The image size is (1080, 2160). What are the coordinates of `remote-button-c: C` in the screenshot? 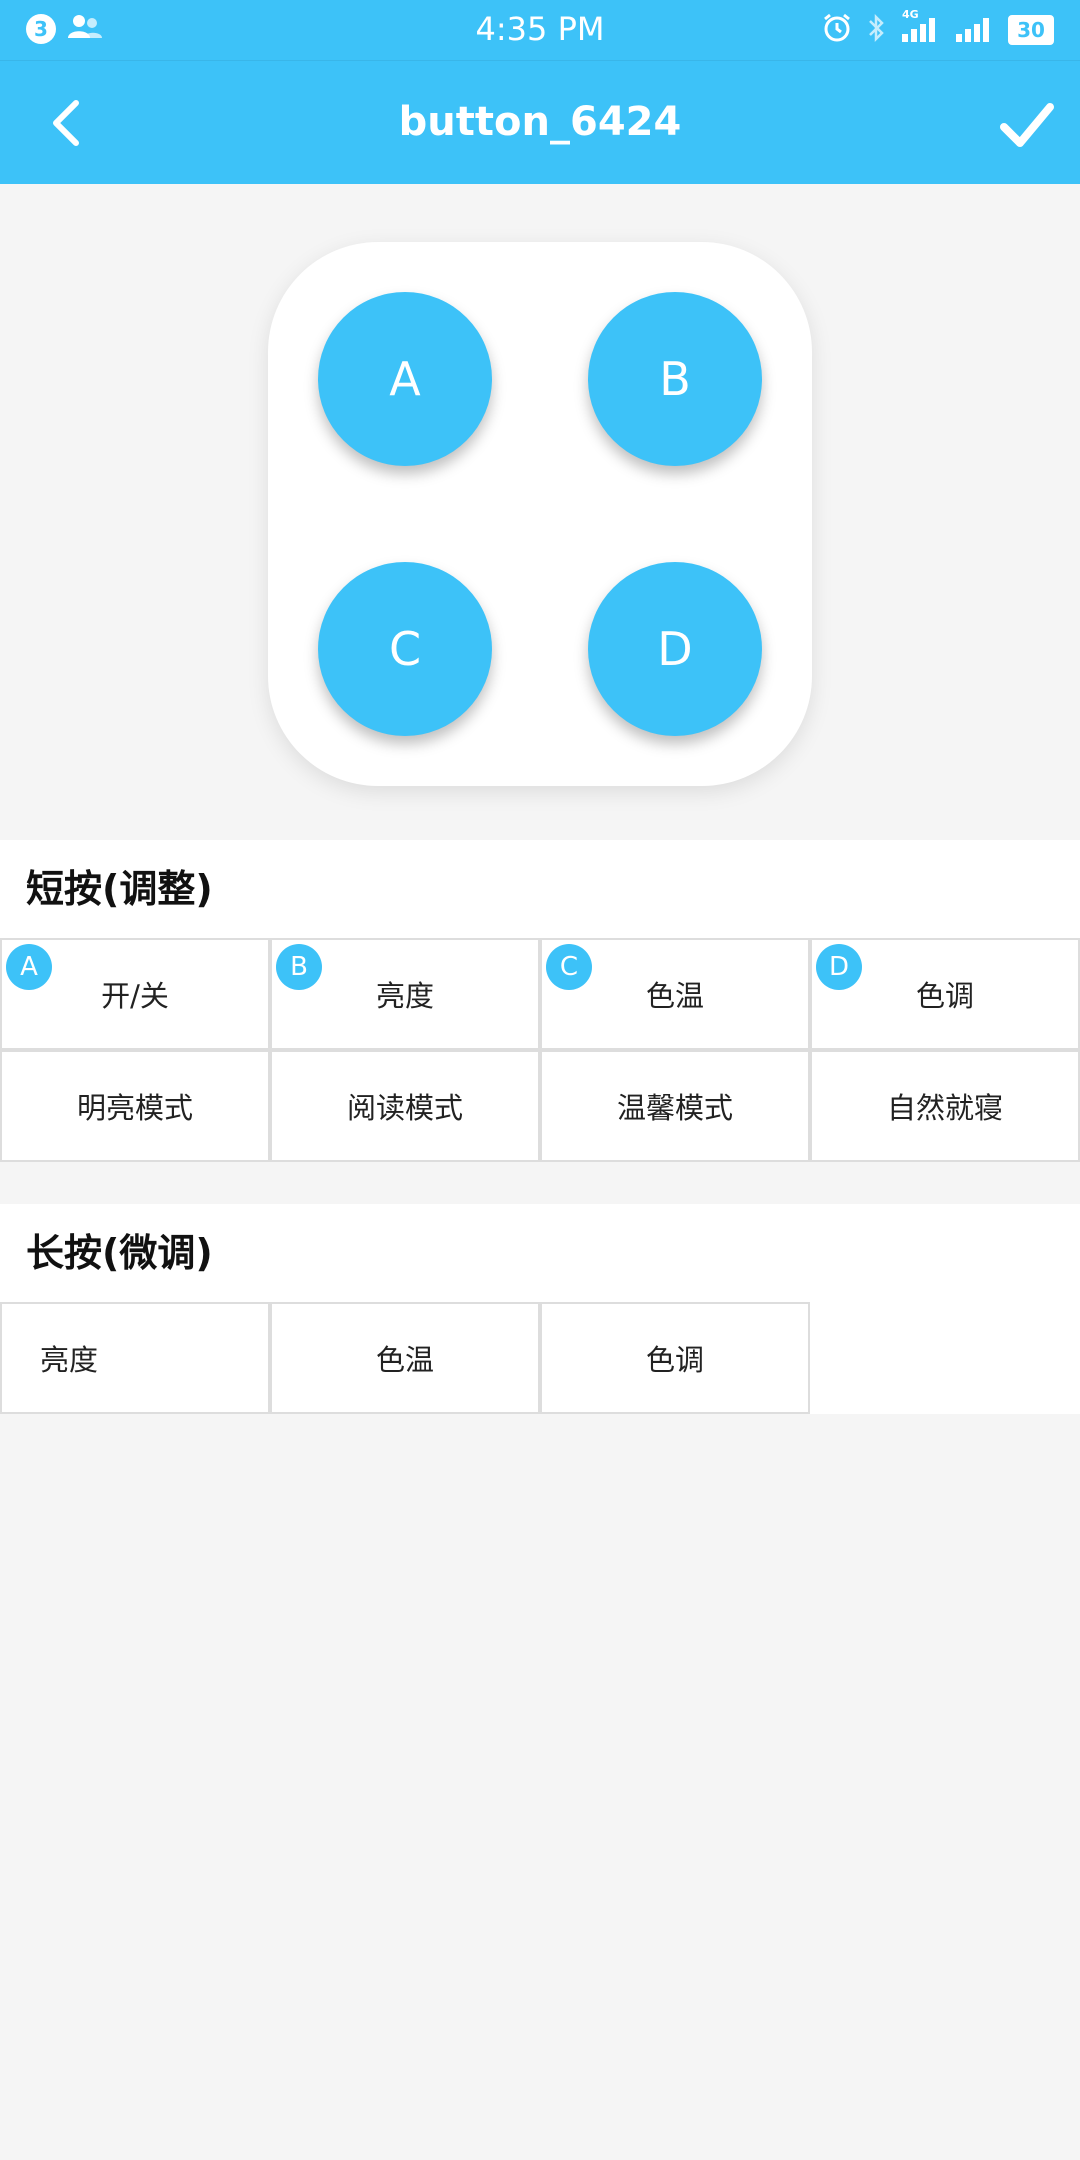 It's located at (405, 649).